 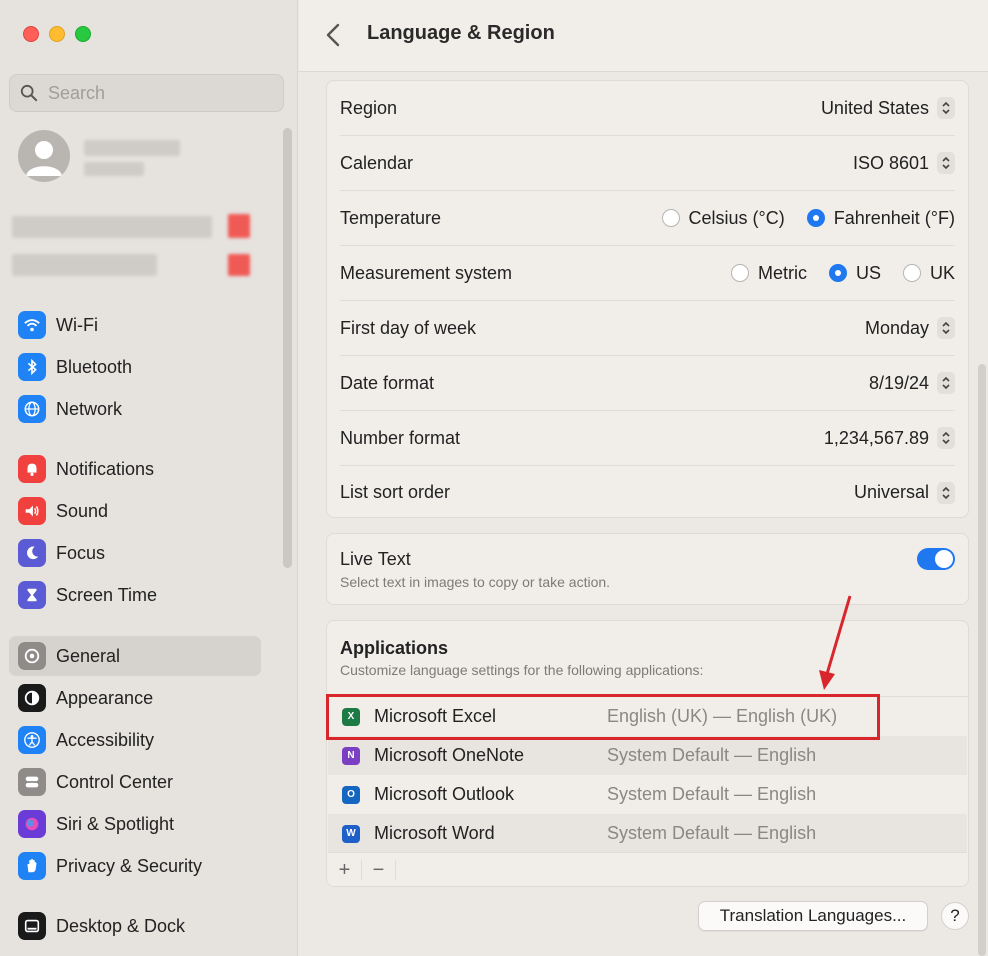 I want to click on sidebar-item-accessibility: Accessibility, so click(x=135, y=740).